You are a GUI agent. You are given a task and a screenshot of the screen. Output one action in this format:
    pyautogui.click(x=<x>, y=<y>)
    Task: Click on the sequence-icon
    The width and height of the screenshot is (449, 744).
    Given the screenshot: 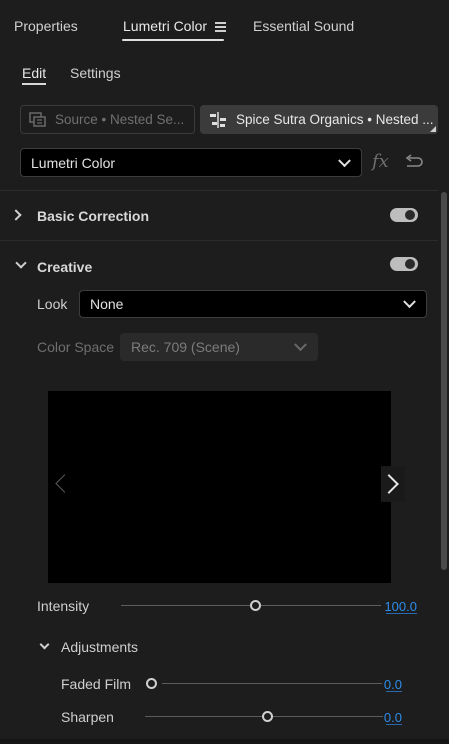 What is the action you would take?
    pyautogui.click(x=218, y=119)
    